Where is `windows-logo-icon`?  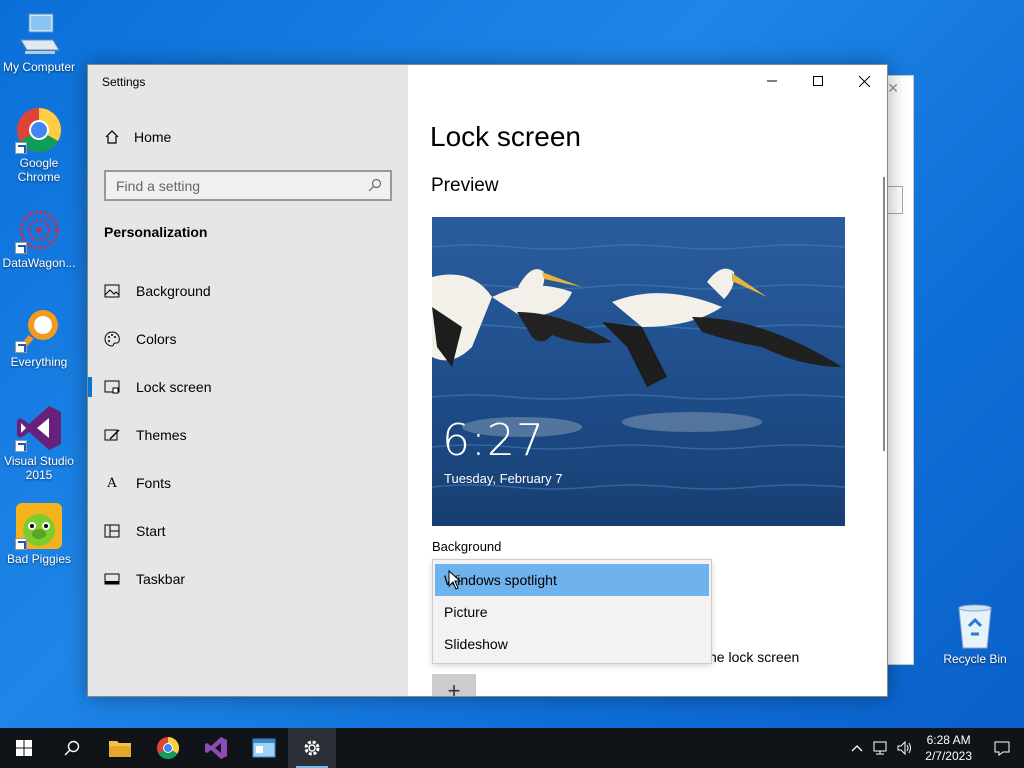 windows-logo-icon is located at coordinates (24, 748).